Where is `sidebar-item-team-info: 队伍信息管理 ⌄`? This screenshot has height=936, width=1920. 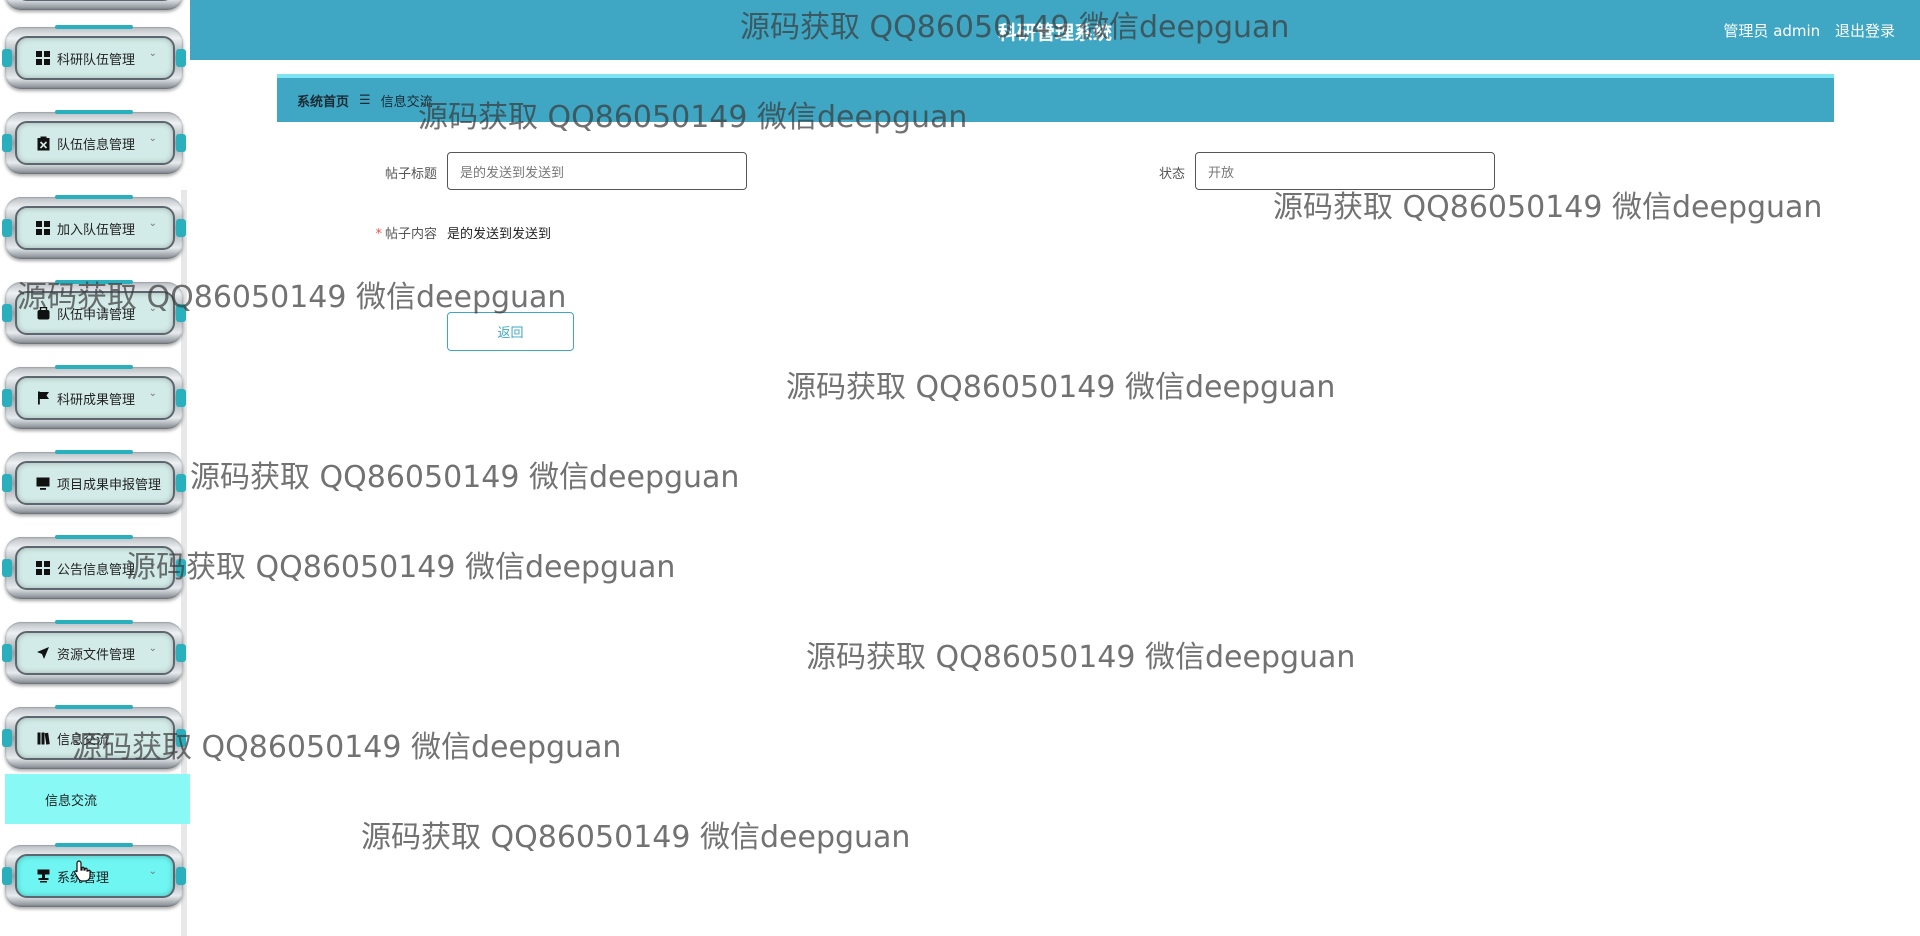
sidebar-item-team-info: 队伍信息管理 ⌄ is located at coordinates (94, 142).